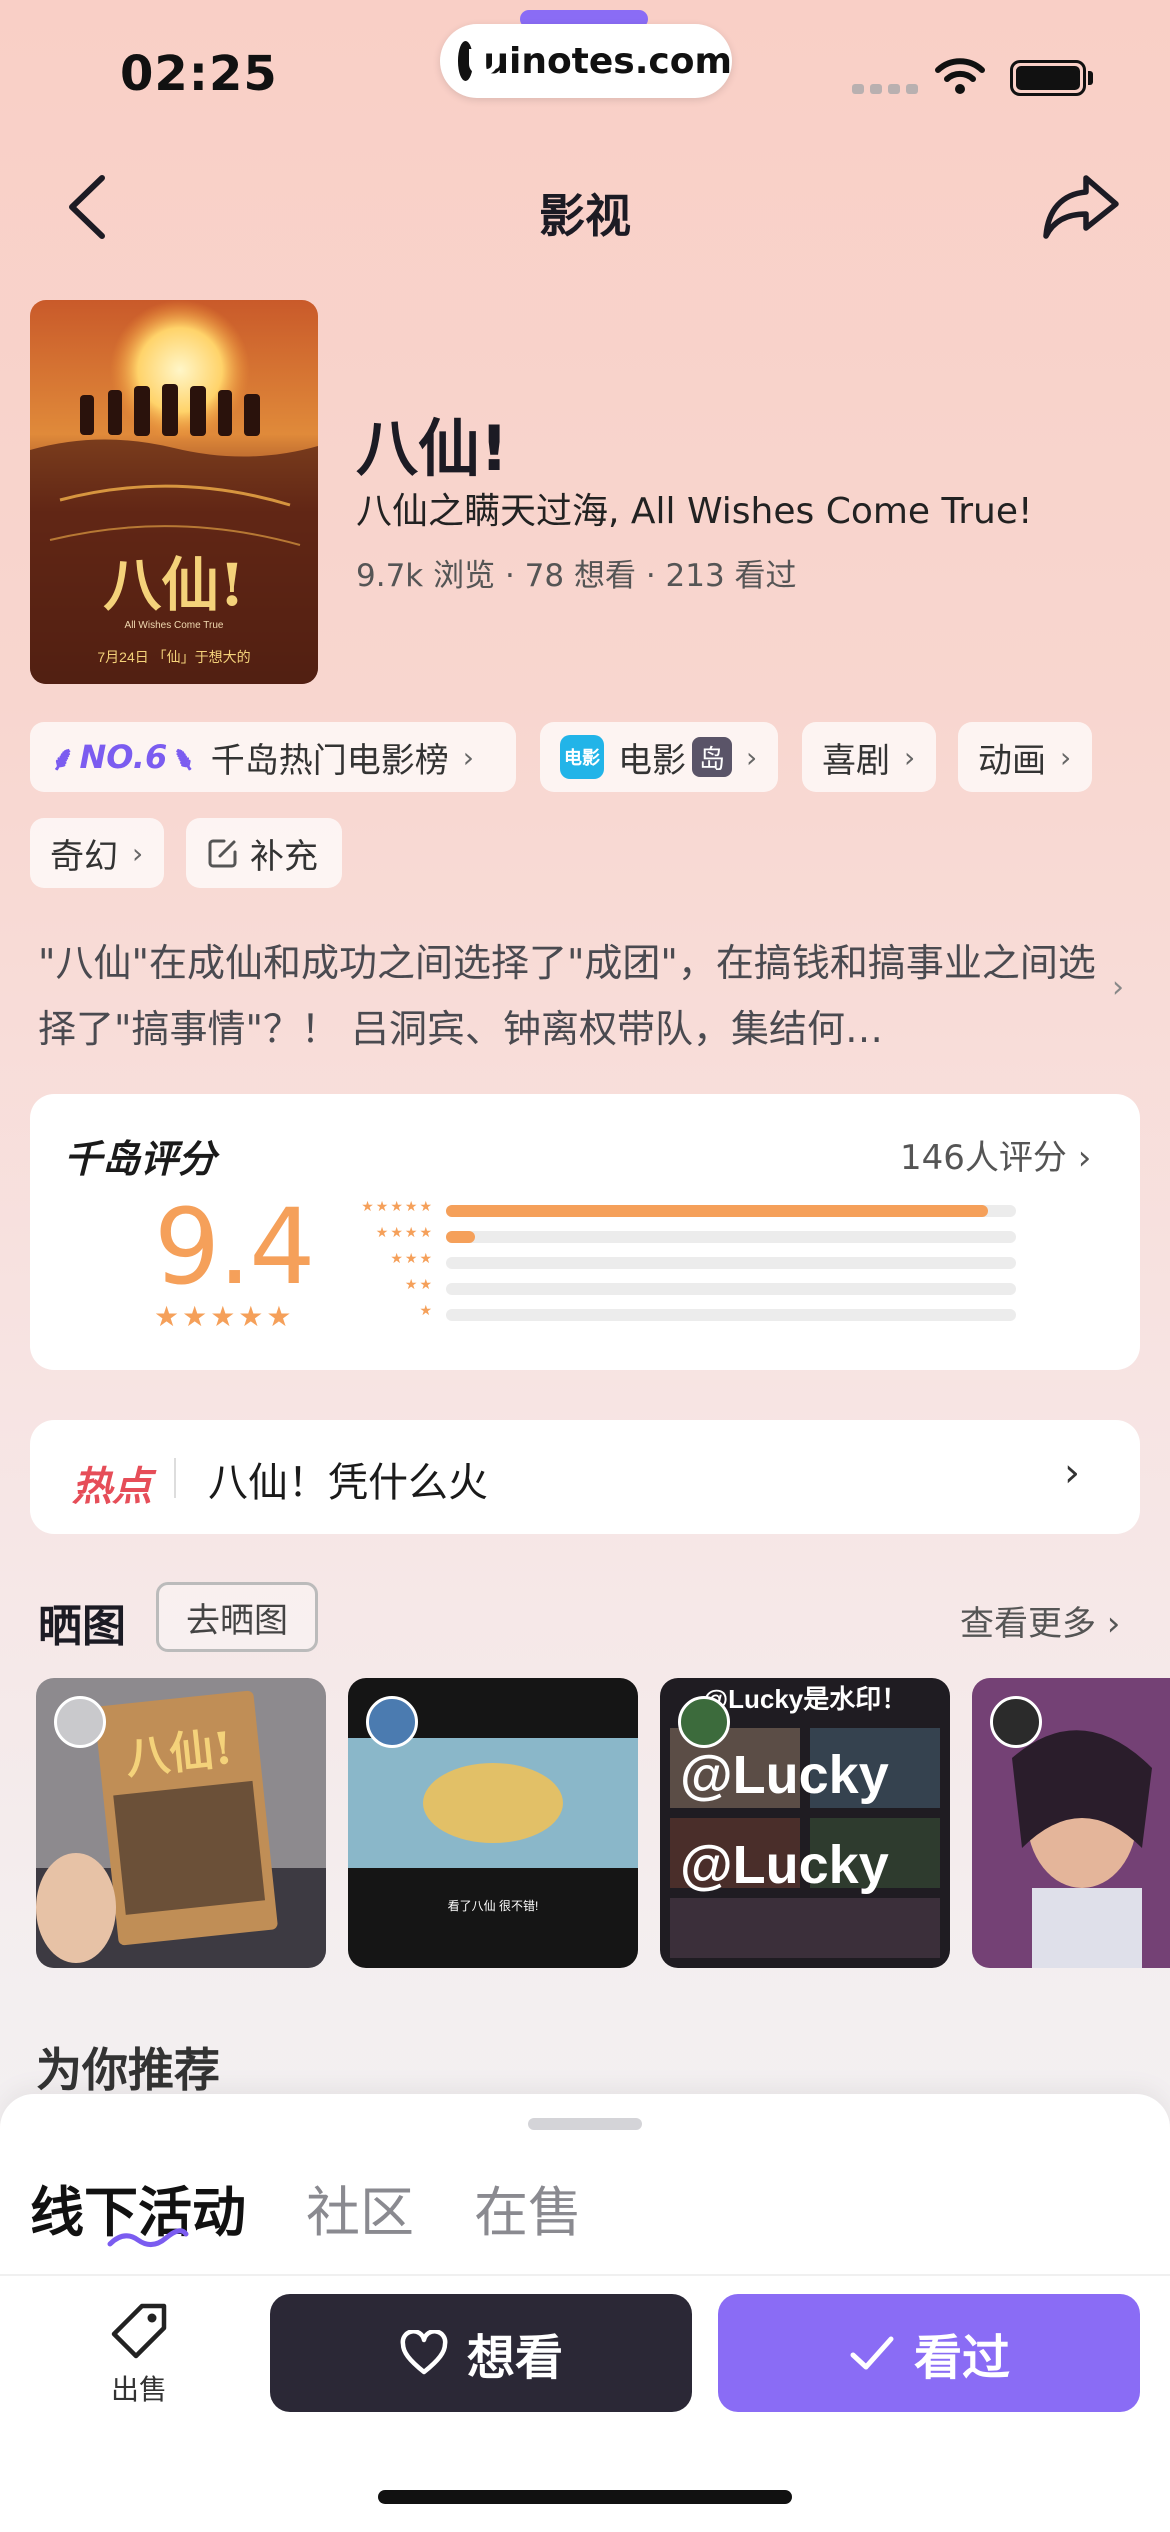 Image resolution: width=1170 pixels, height=2532 pixels. Describe the element at coordinates (856, 760) in the screenshot. I see `genre-label: 喜剧` at that location.